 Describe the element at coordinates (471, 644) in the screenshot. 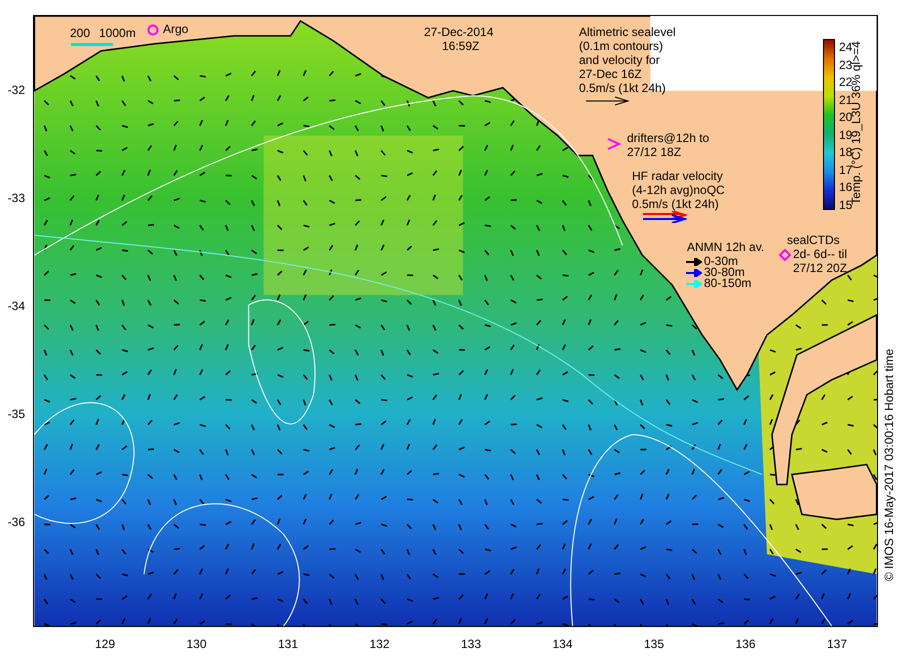

I see `axis-tick-label: 133` at that location.